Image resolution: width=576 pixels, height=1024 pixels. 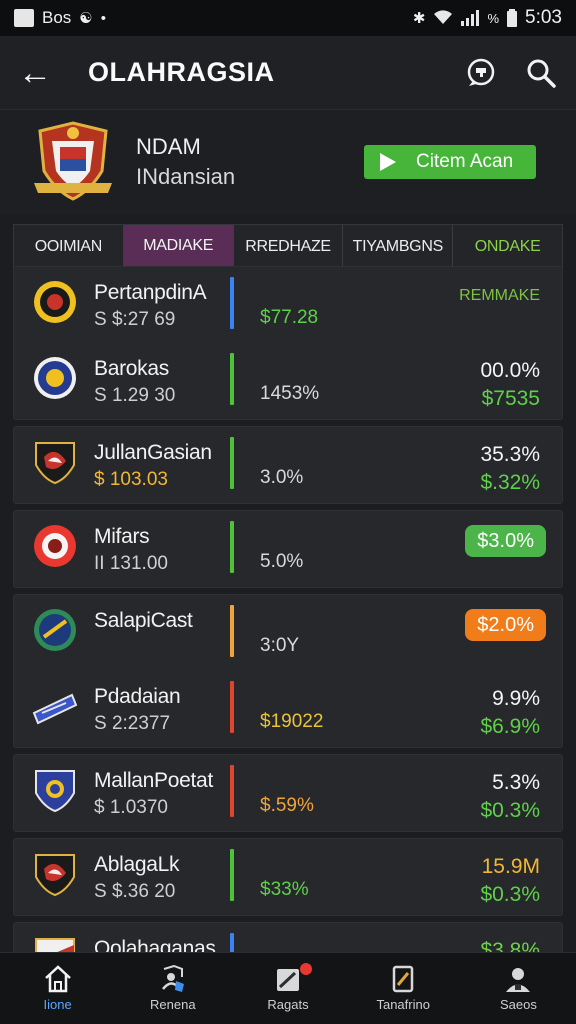 I want to click on search-icon, so click(x=541, y=73).